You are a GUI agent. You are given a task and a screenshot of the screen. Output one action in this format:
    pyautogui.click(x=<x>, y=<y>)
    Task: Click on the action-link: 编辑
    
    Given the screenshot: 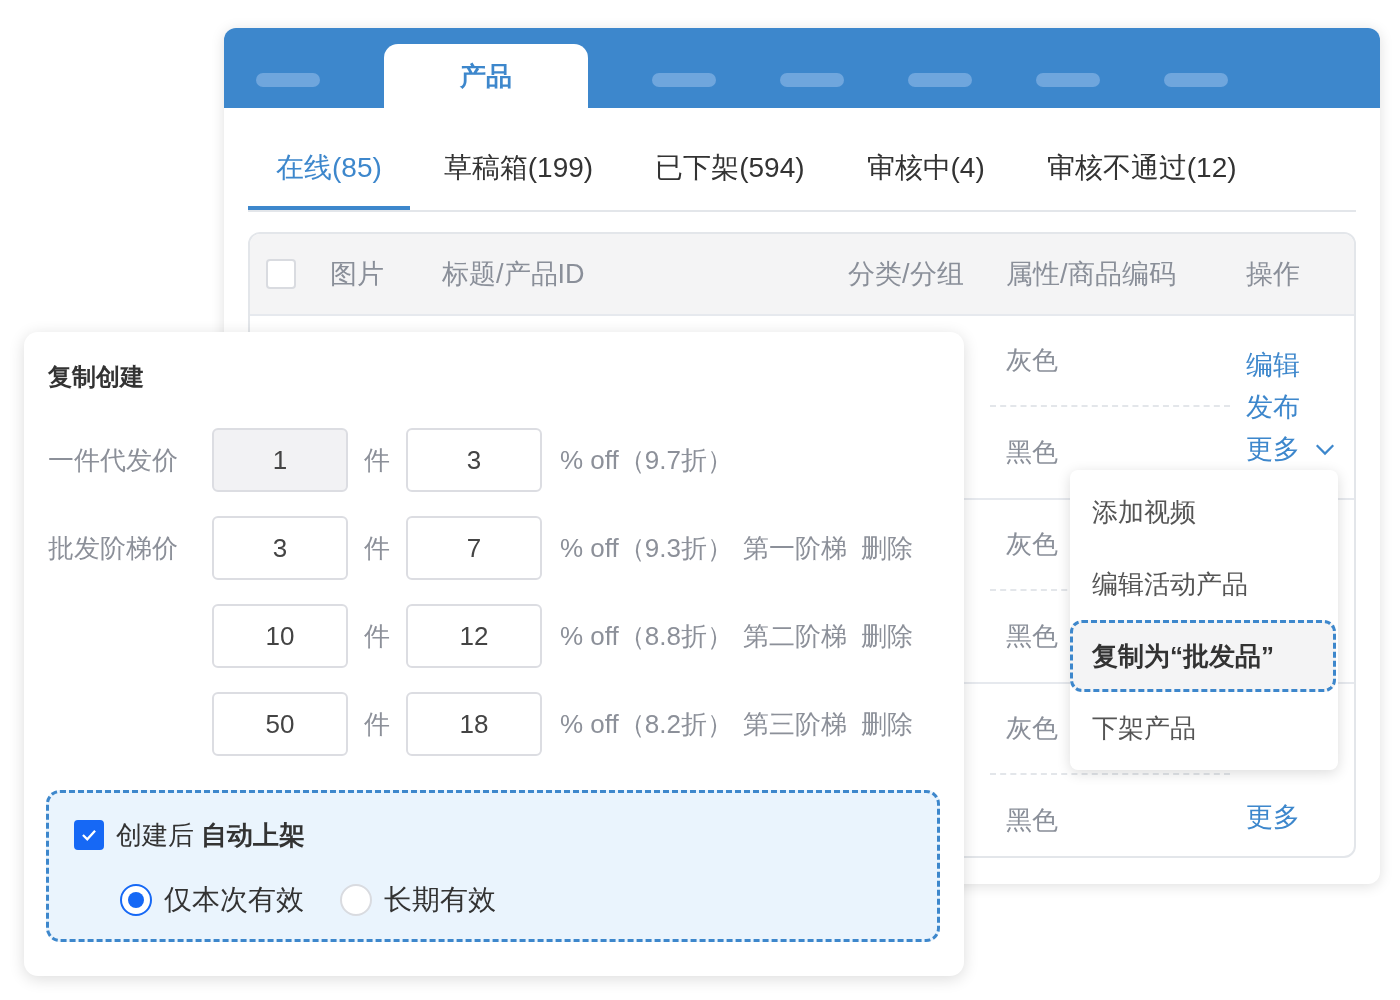 What is the action you would take?
    pyautogui.click(x=1273, y=365)
    